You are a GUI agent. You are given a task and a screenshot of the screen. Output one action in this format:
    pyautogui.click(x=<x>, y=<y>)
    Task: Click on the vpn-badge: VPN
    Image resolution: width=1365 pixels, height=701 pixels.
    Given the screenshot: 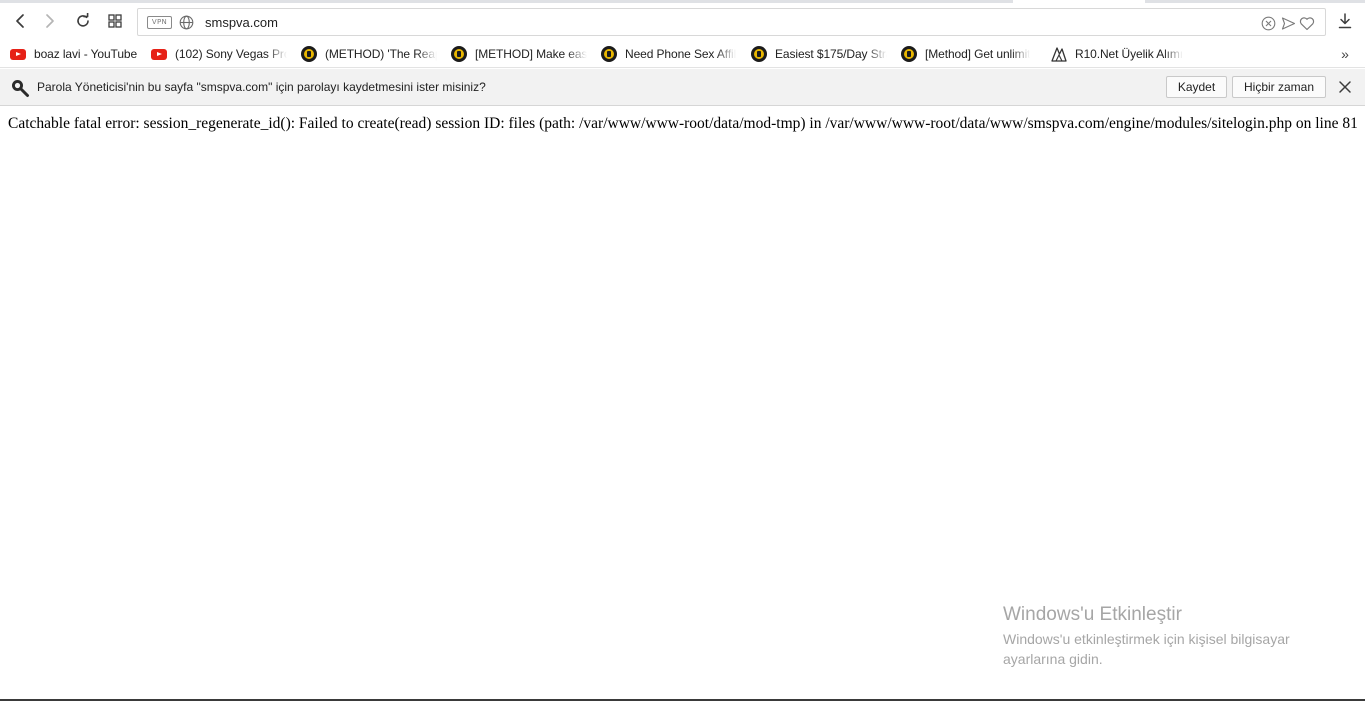 What is the action you would take?
    pyautogui.click(x=159, y=22)
    